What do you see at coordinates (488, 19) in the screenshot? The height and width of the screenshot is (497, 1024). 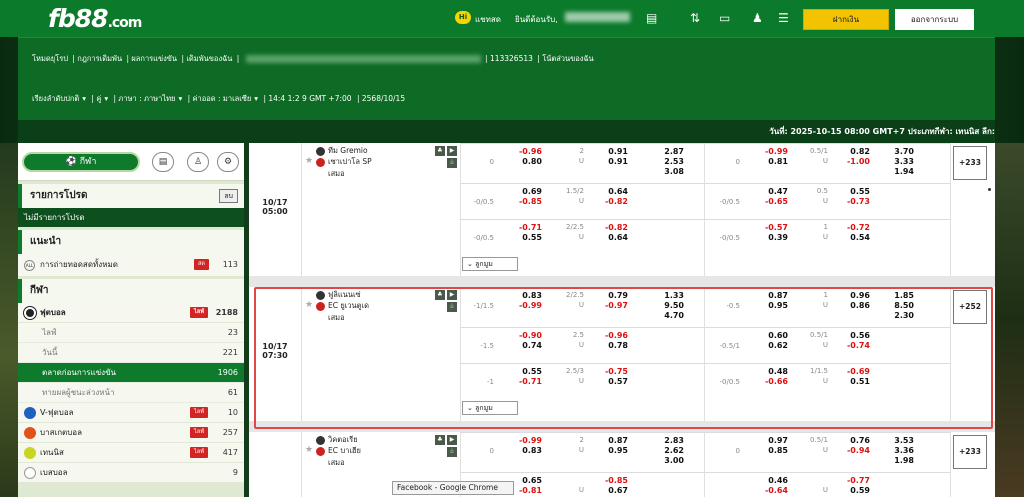 I see `live-chat-link: แชทสด` at bounding box center [488, 19].